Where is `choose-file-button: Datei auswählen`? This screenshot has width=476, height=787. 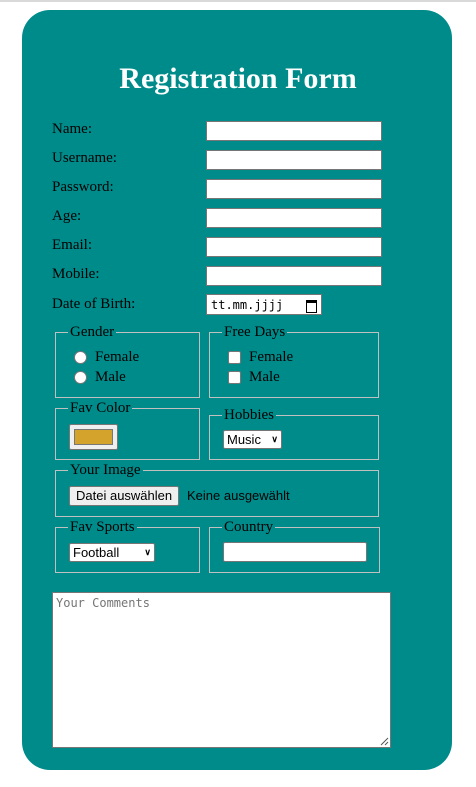 choose-file-button: Datei auswählen is located at coordinates (124, 496).